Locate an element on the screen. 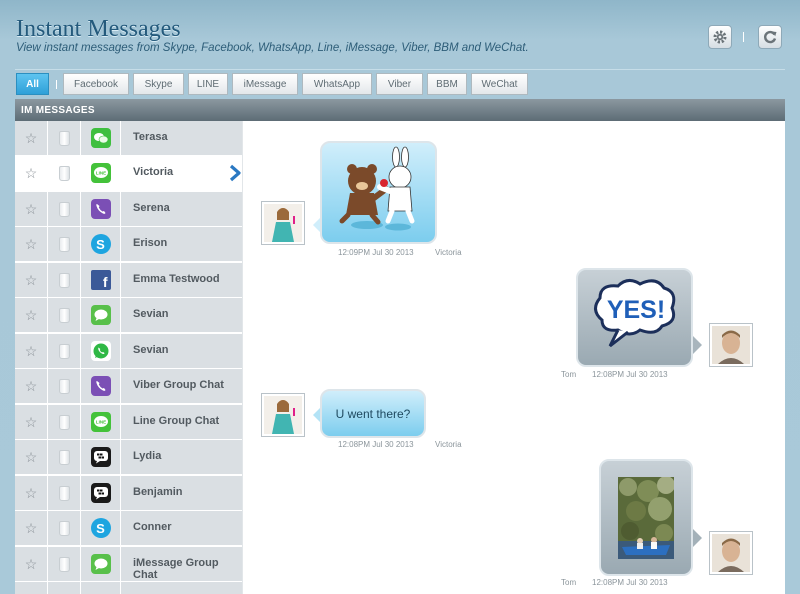 The width and height of the screenshot is (800, 594). contact-row: ☆ Terasa is located at coordinates (128, 138).